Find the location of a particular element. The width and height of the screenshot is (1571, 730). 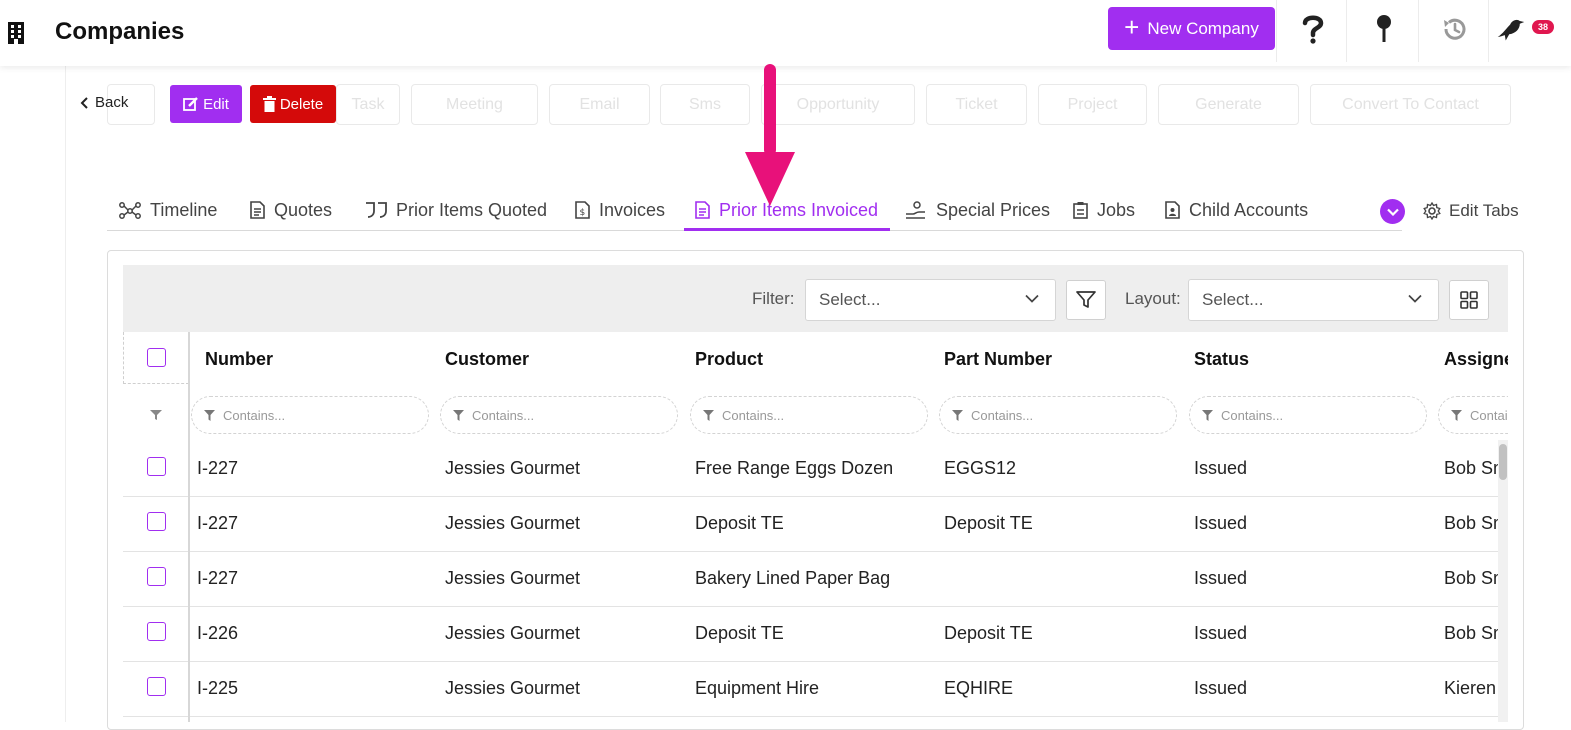

grid-layout-icon is located at coordinates (1469, 300).